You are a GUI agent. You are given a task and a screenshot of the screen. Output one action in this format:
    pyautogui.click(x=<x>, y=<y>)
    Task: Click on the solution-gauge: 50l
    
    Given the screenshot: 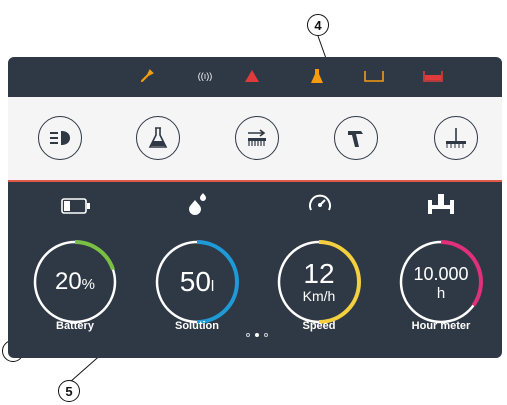 What is the action you would take?
    pyautogui.click(x=197, y=282)
    